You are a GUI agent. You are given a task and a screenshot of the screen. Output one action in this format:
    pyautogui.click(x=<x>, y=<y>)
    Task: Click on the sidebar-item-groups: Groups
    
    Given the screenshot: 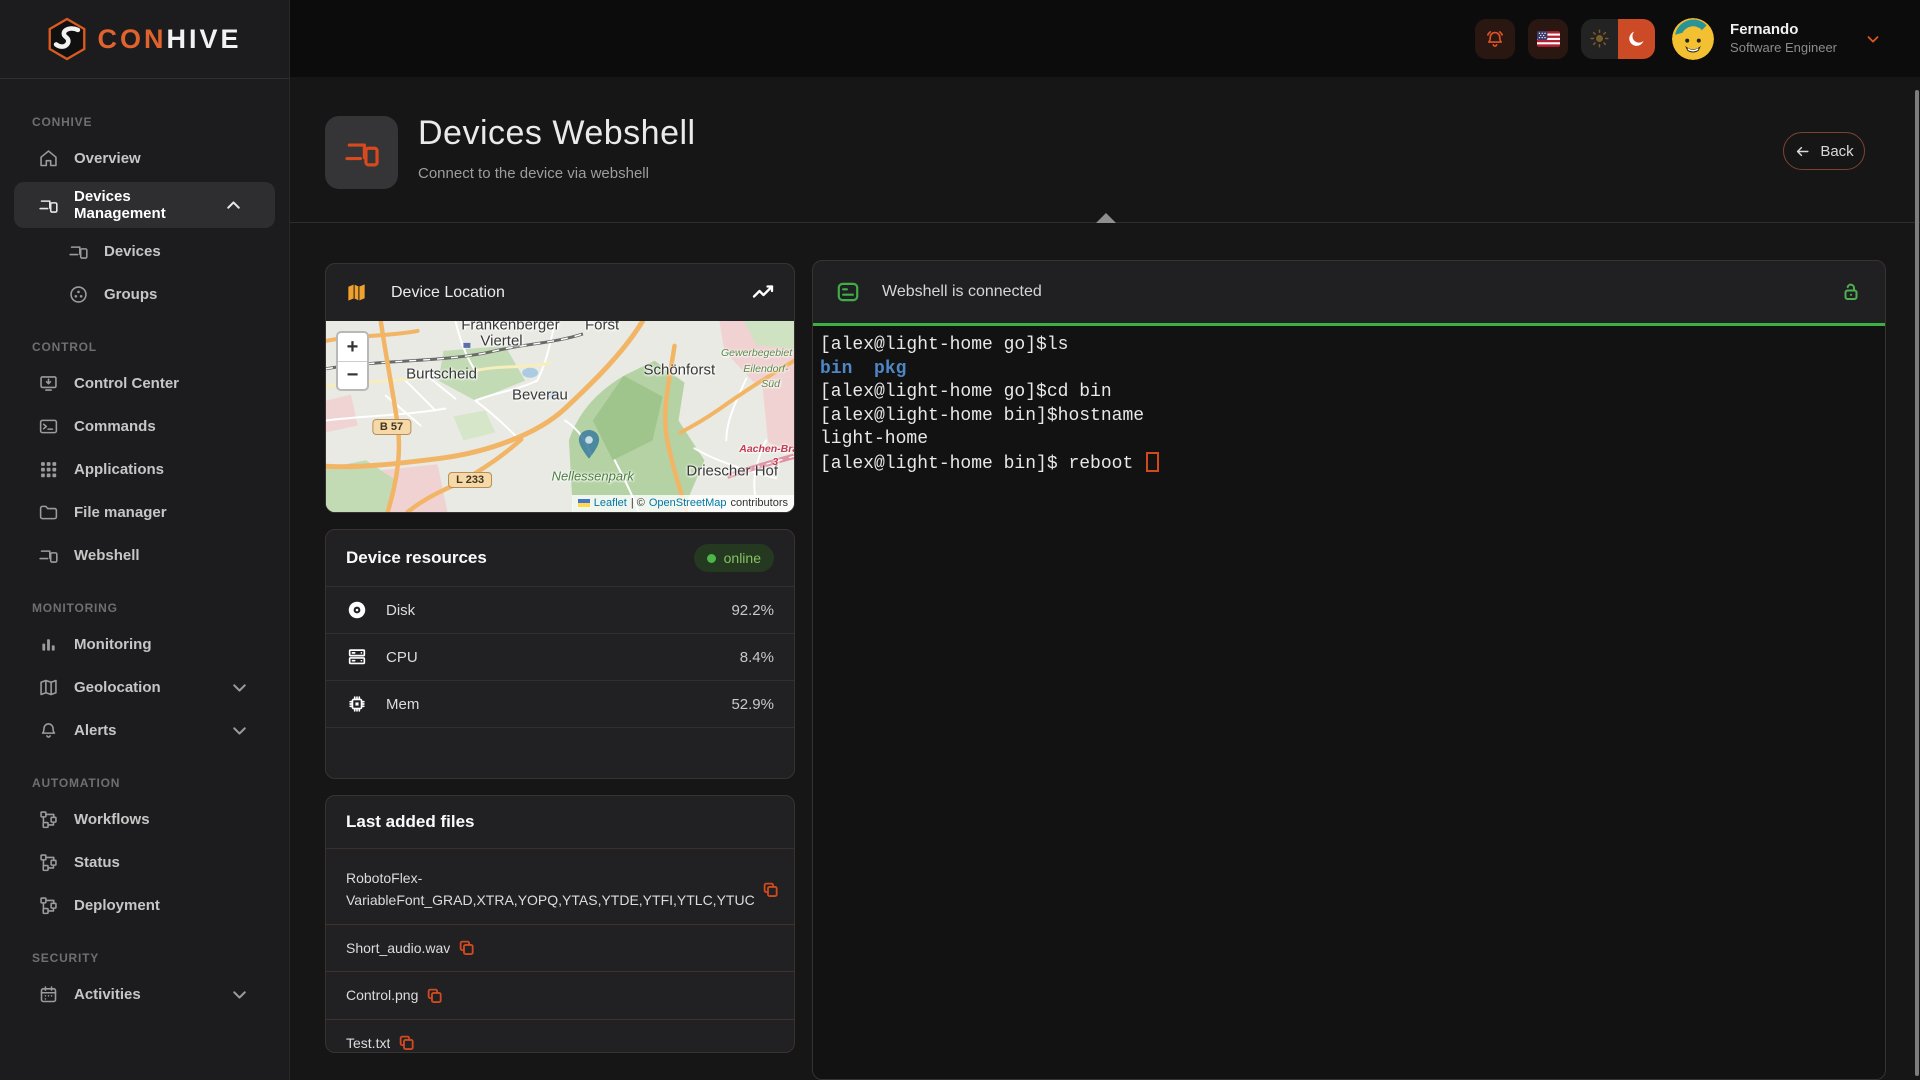 What is the action you would take?
    pyautogui.click(x=144, y=294)
    